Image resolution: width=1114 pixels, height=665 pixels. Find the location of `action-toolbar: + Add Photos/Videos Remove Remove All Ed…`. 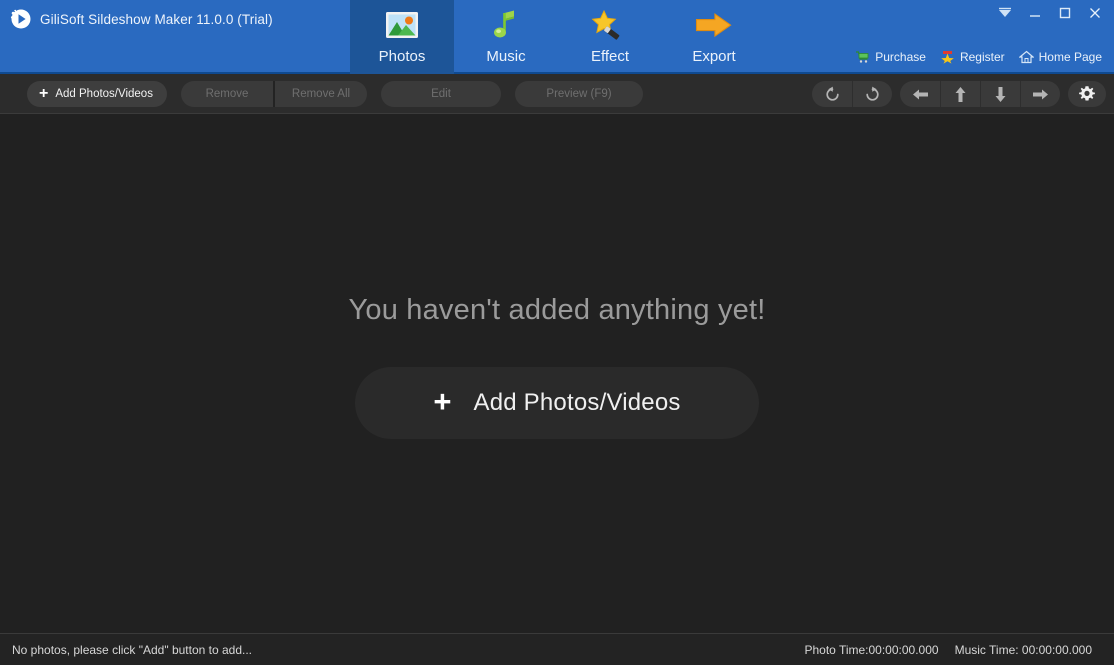

action-toolbar: + Add Photos/Videos Remove Remove All Ed… is located at coordinates (557, 94).